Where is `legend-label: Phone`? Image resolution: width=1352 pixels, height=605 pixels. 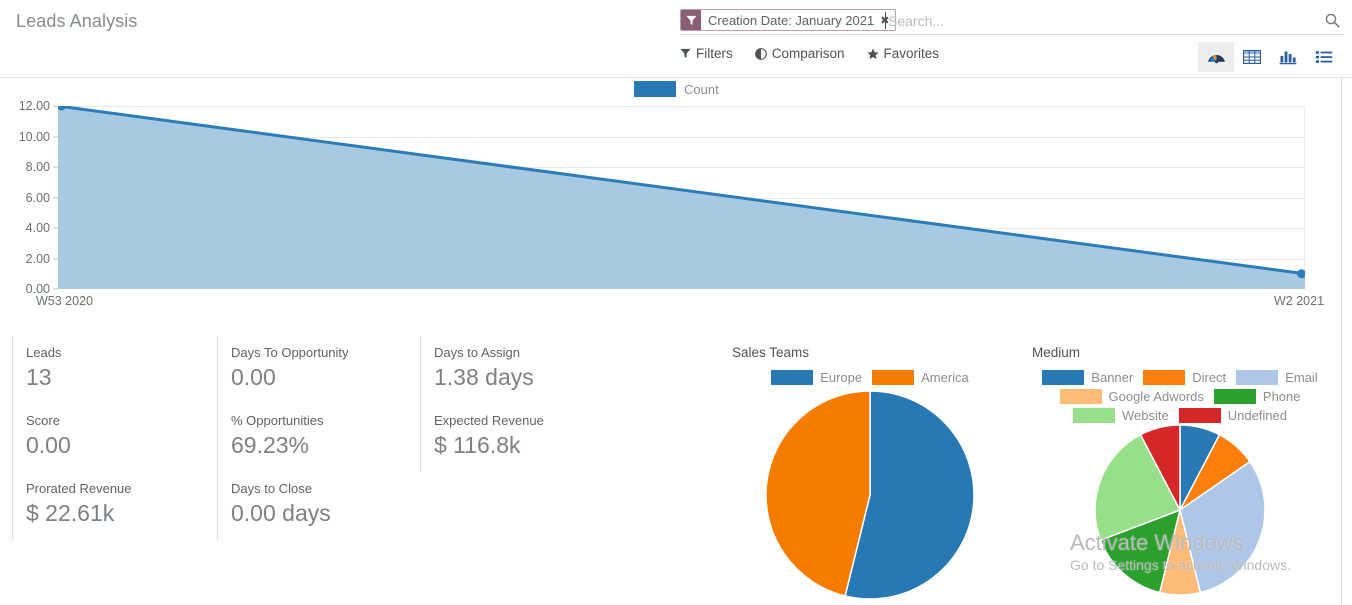
legend-label: Phone is located at coordinates (1281, 396).